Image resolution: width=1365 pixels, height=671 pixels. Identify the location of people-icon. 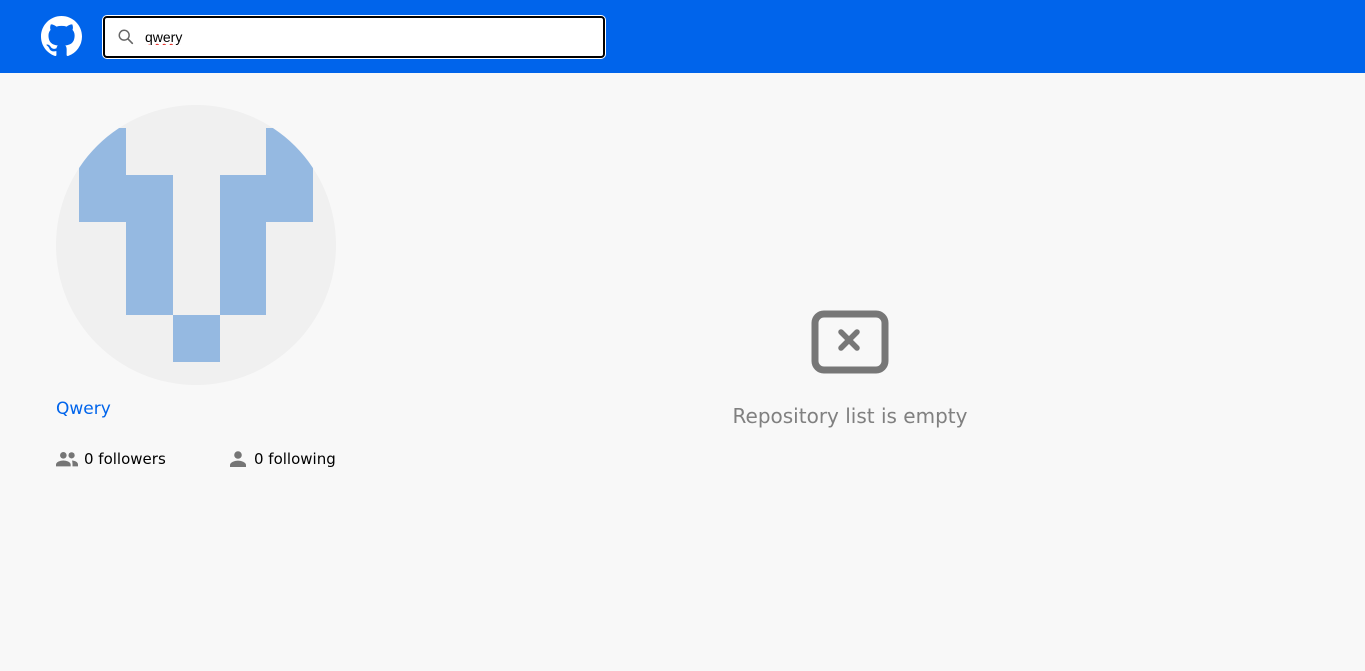
(67, 459).